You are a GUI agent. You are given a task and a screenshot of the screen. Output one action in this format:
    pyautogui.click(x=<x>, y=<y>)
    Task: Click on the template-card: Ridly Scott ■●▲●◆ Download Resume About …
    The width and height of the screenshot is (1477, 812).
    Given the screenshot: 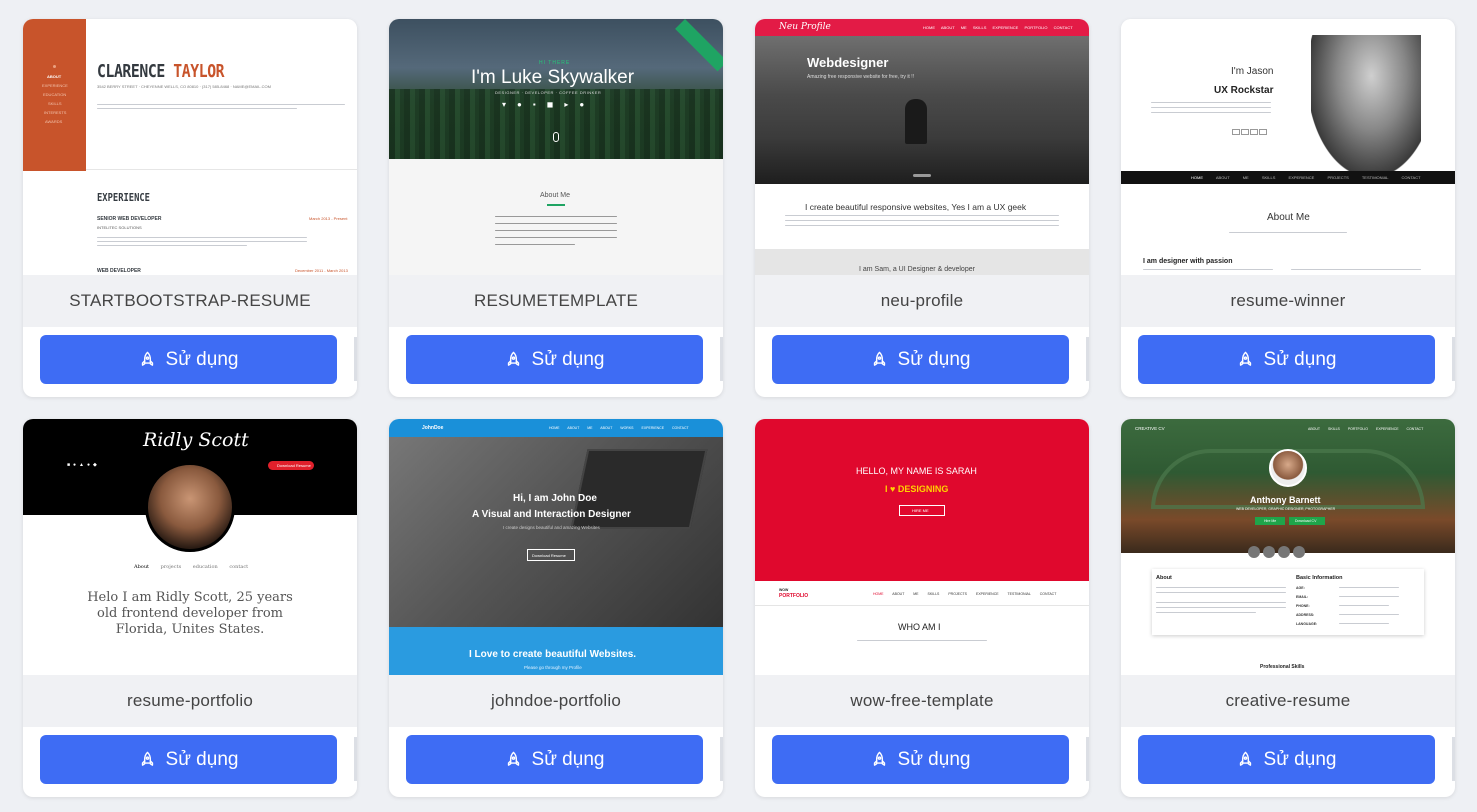 What is the action you would take?
    pyautogui.click(x=190, y=608)
    